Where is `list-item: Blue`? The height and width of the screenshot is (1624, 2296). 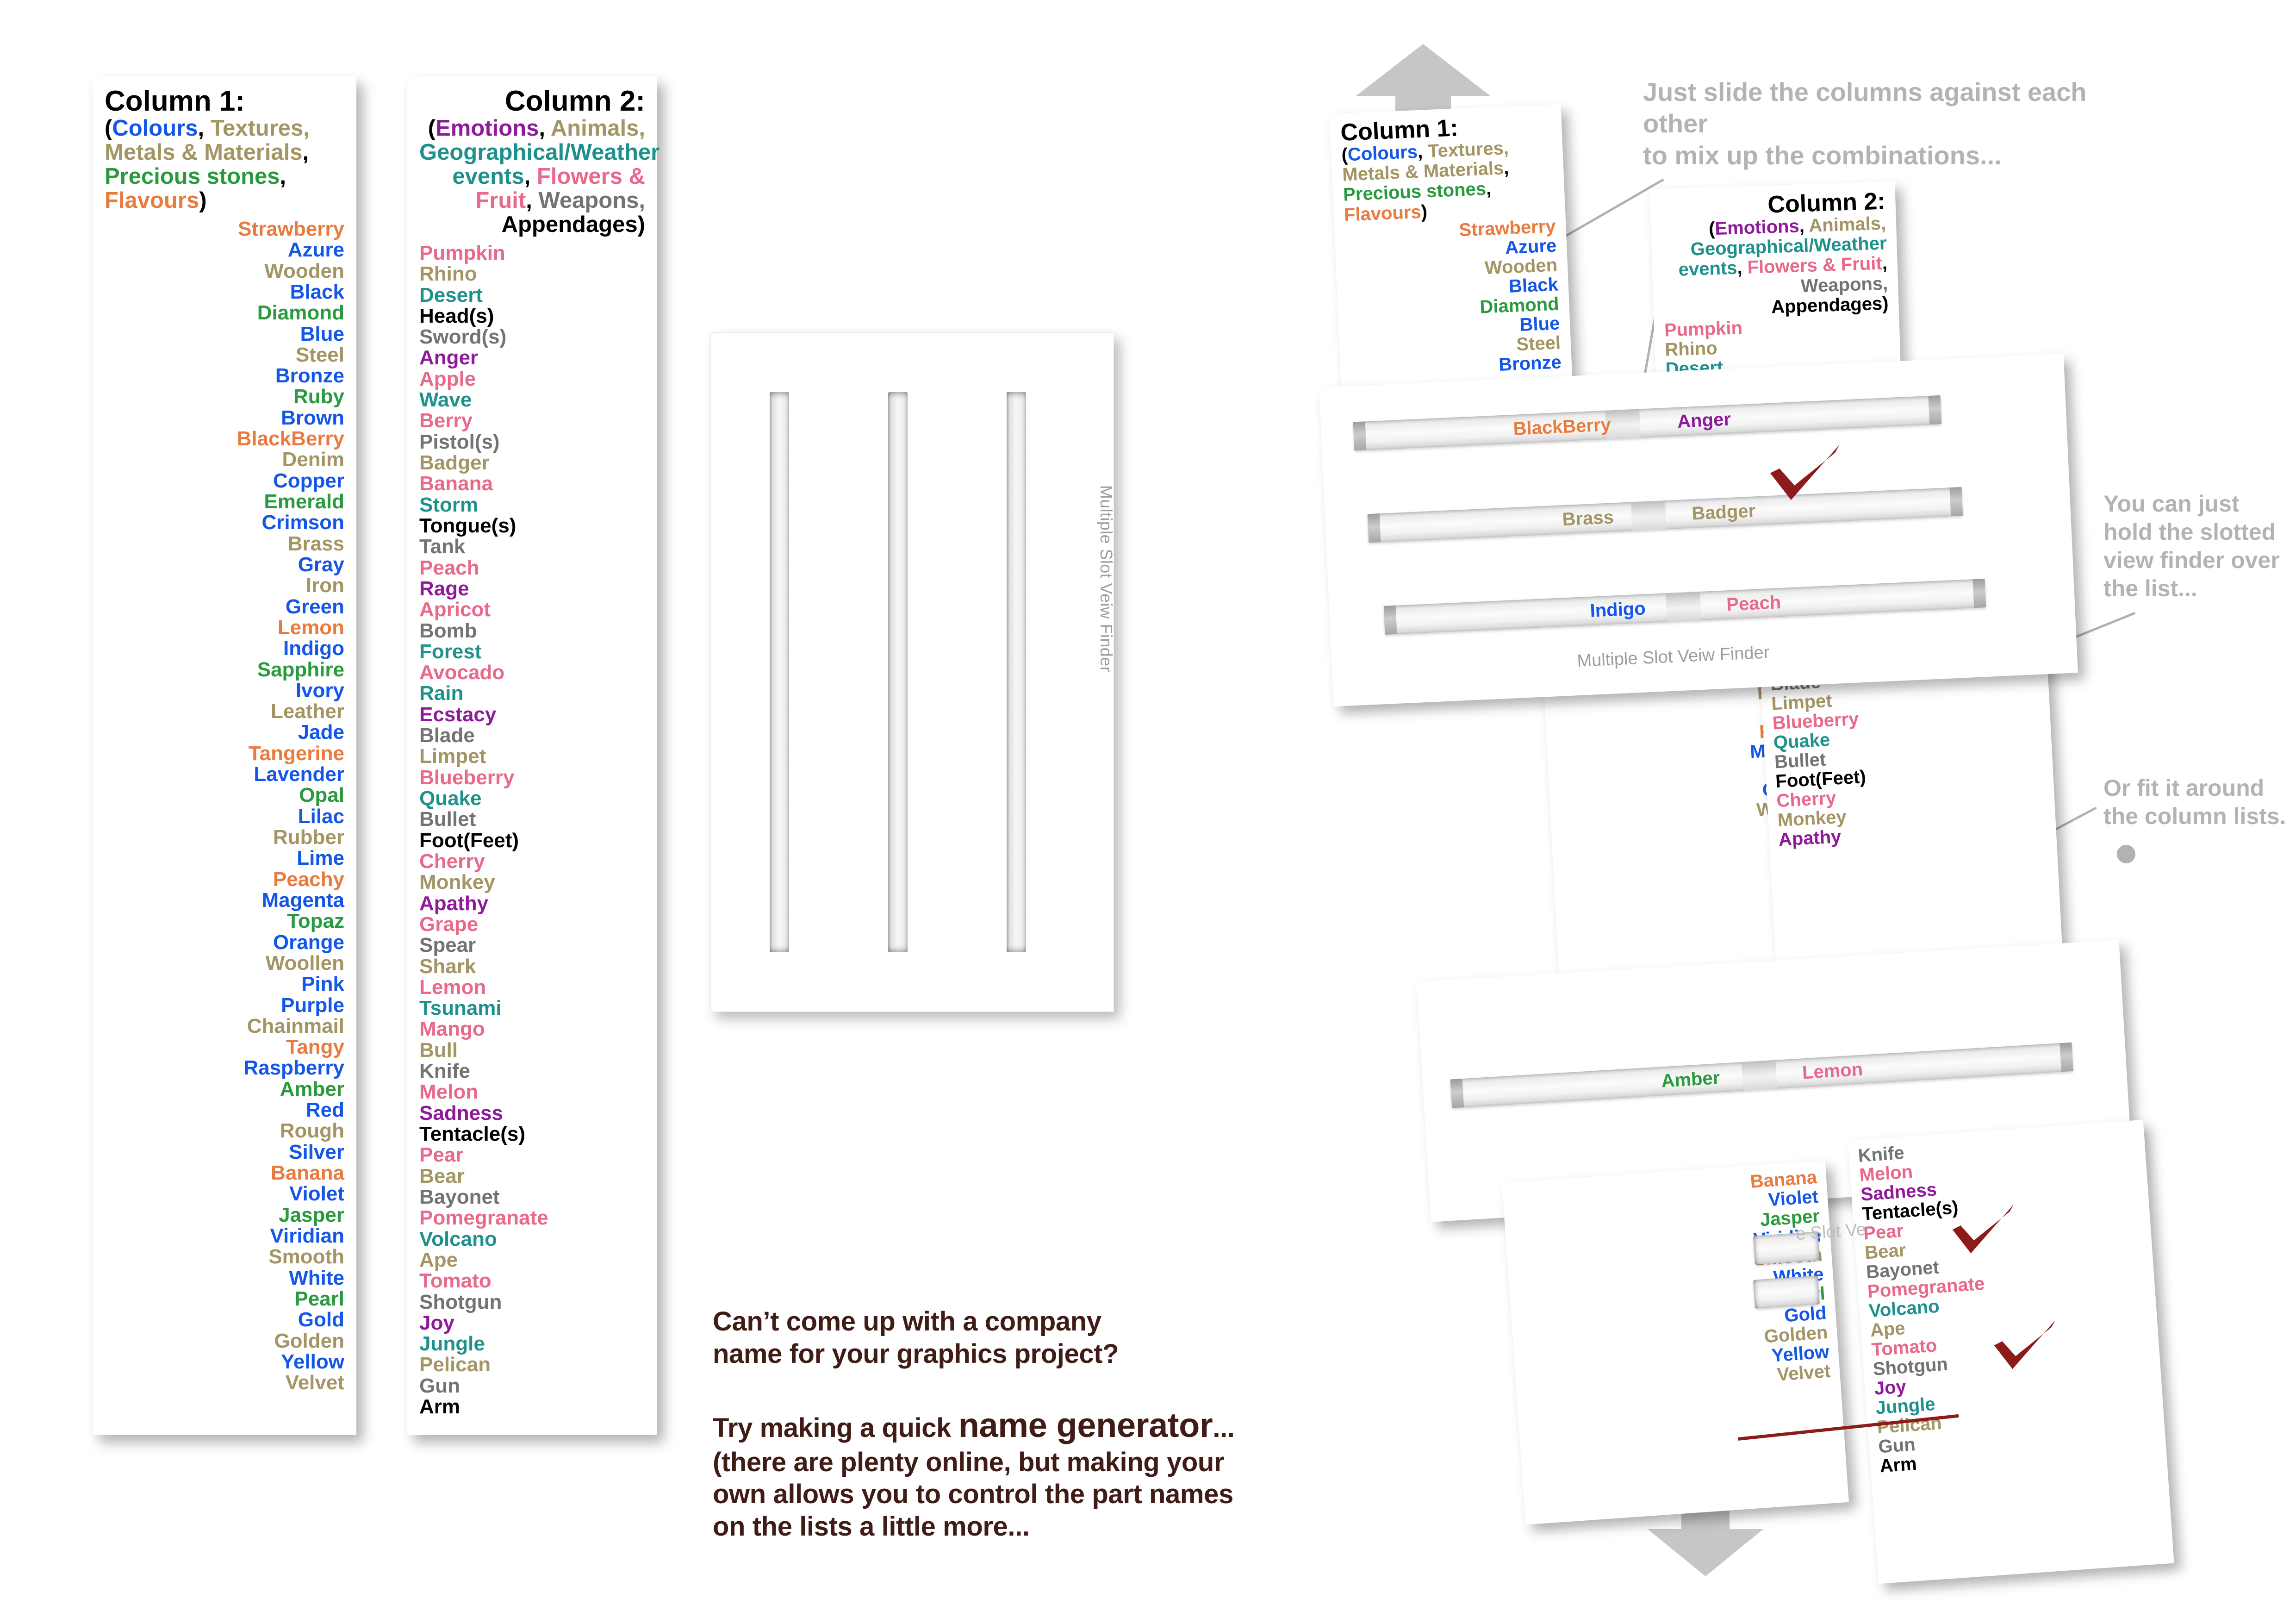 list-item: Blue is located at coordinates (322, 333).